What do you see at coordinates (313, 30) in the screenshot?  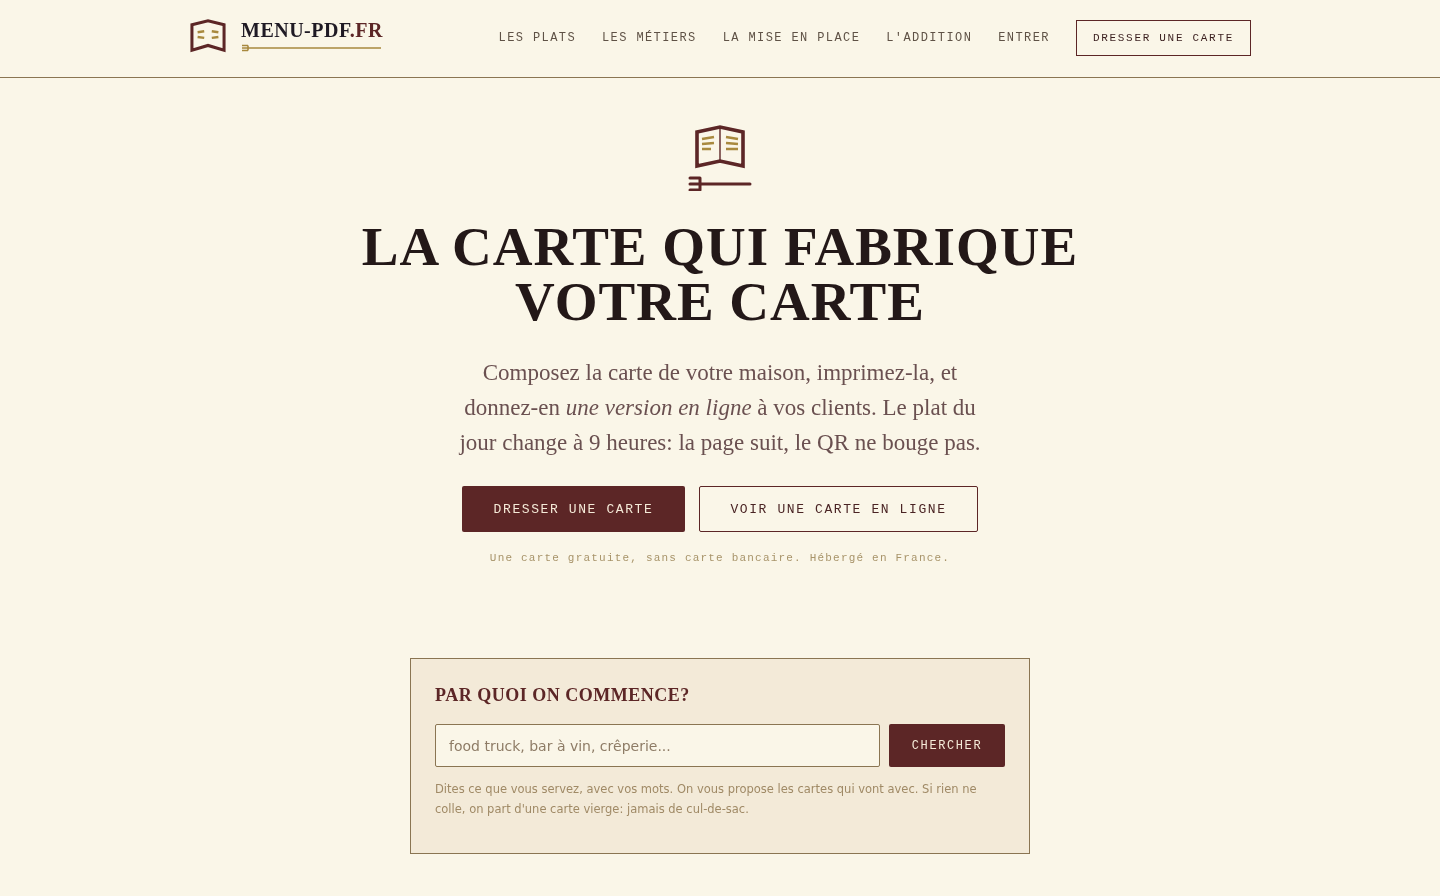 I see `site-logo-text: MENU-PDF.FR` at bounding box center [313, 30].